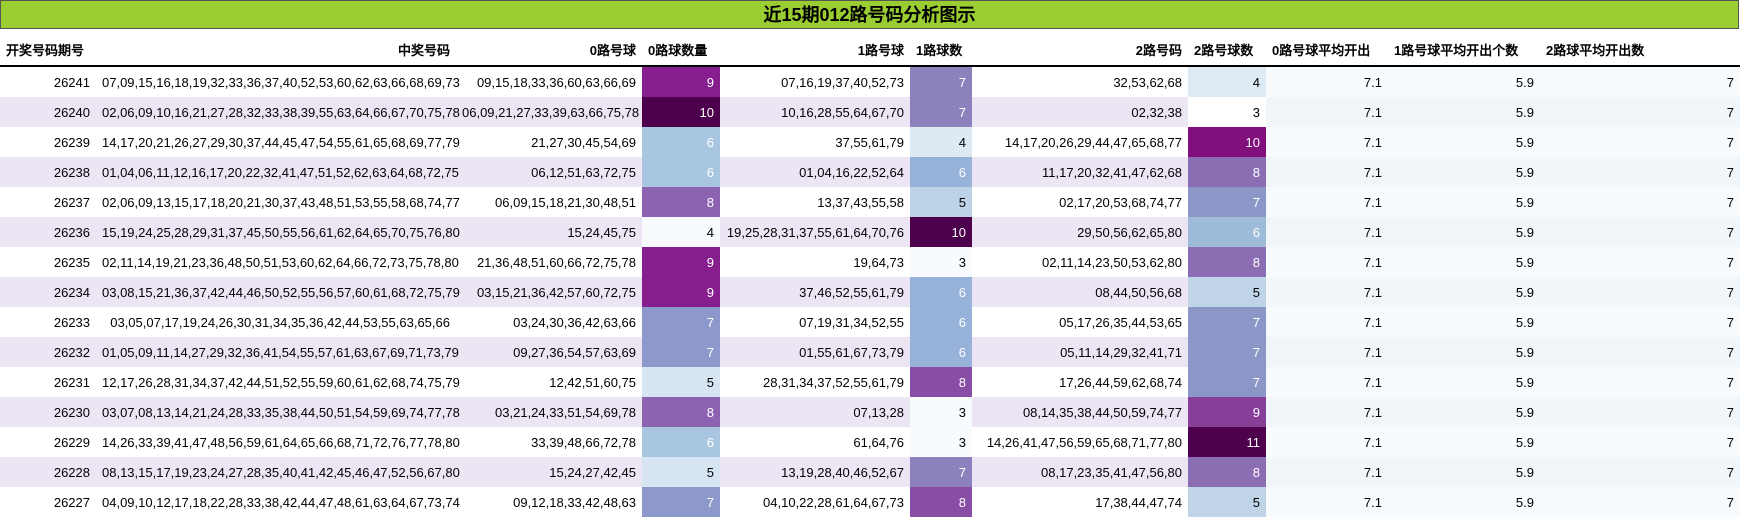 The height and width of the screenshot is (517, 1740). What do you see at coordinates (48, 172) in the screenshot?
I see `issue-cell: 26238` at bounding box center [48, 172].